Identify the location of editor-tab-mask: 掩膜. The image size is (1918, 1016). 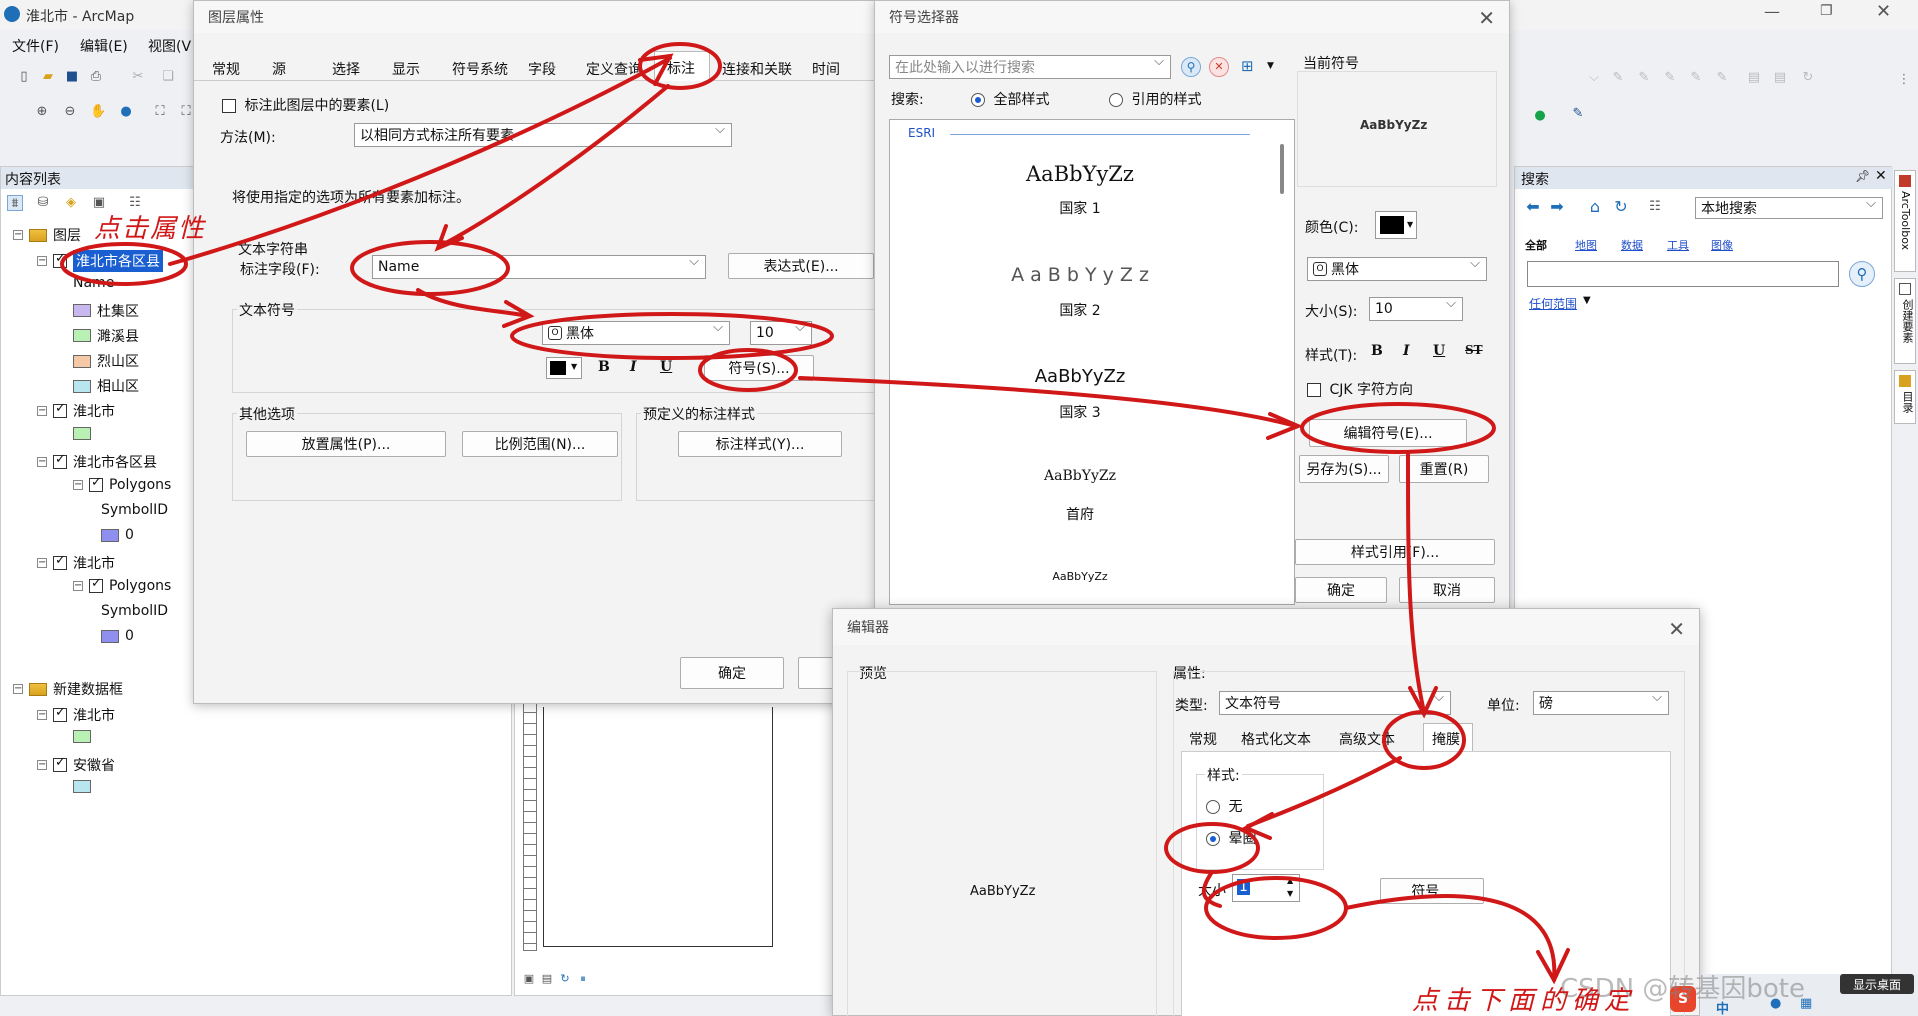
(1448, 737).